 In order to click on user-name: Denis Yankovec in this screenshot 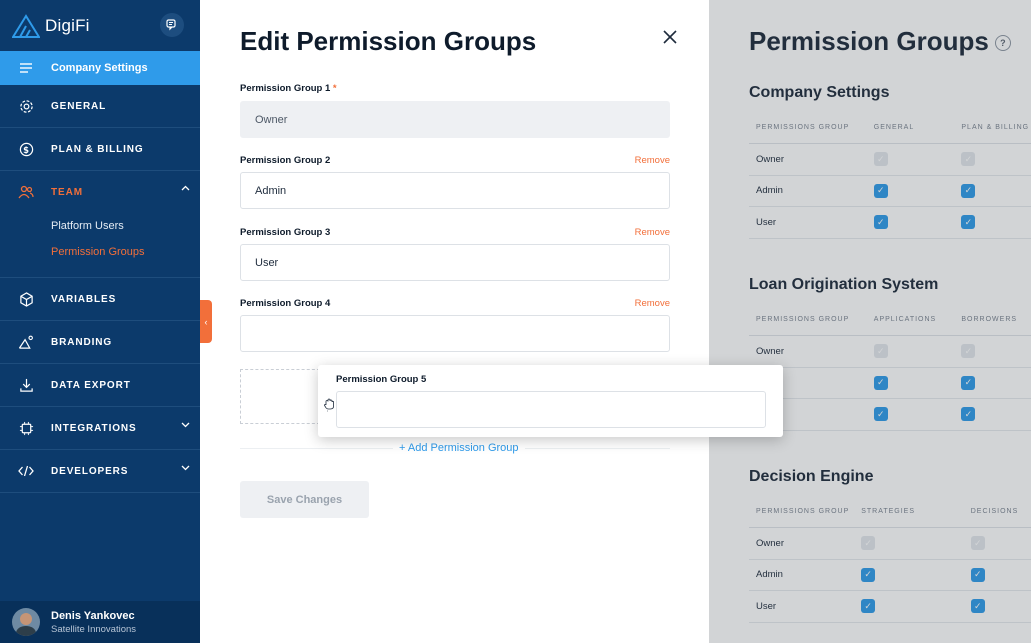, I will do `click(93, 615)`.